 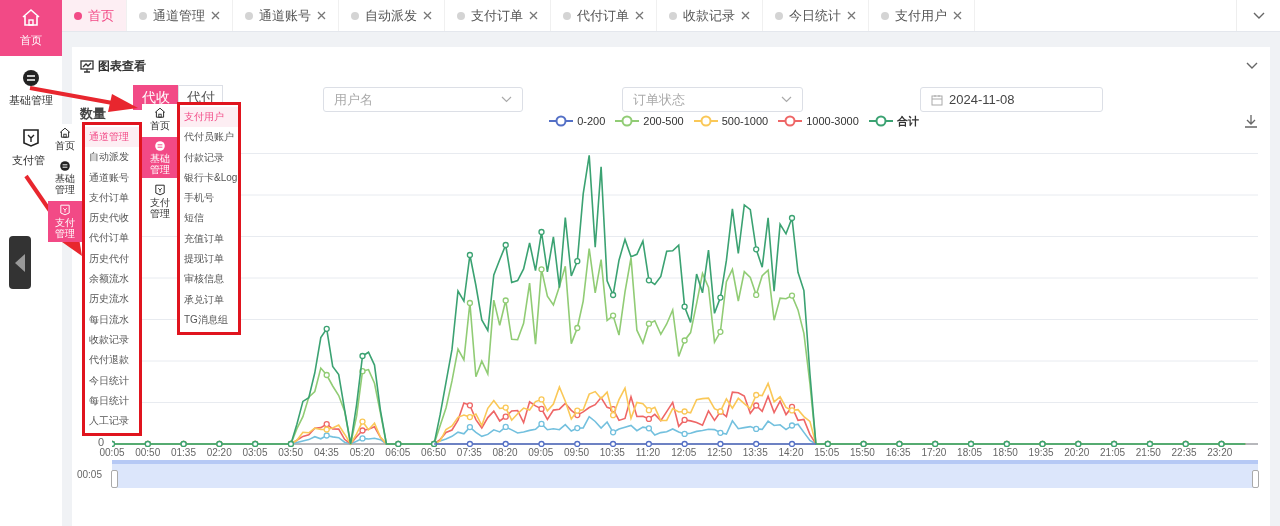 I want to click on menu-item: 通道账号, so click(x=112, y=177).